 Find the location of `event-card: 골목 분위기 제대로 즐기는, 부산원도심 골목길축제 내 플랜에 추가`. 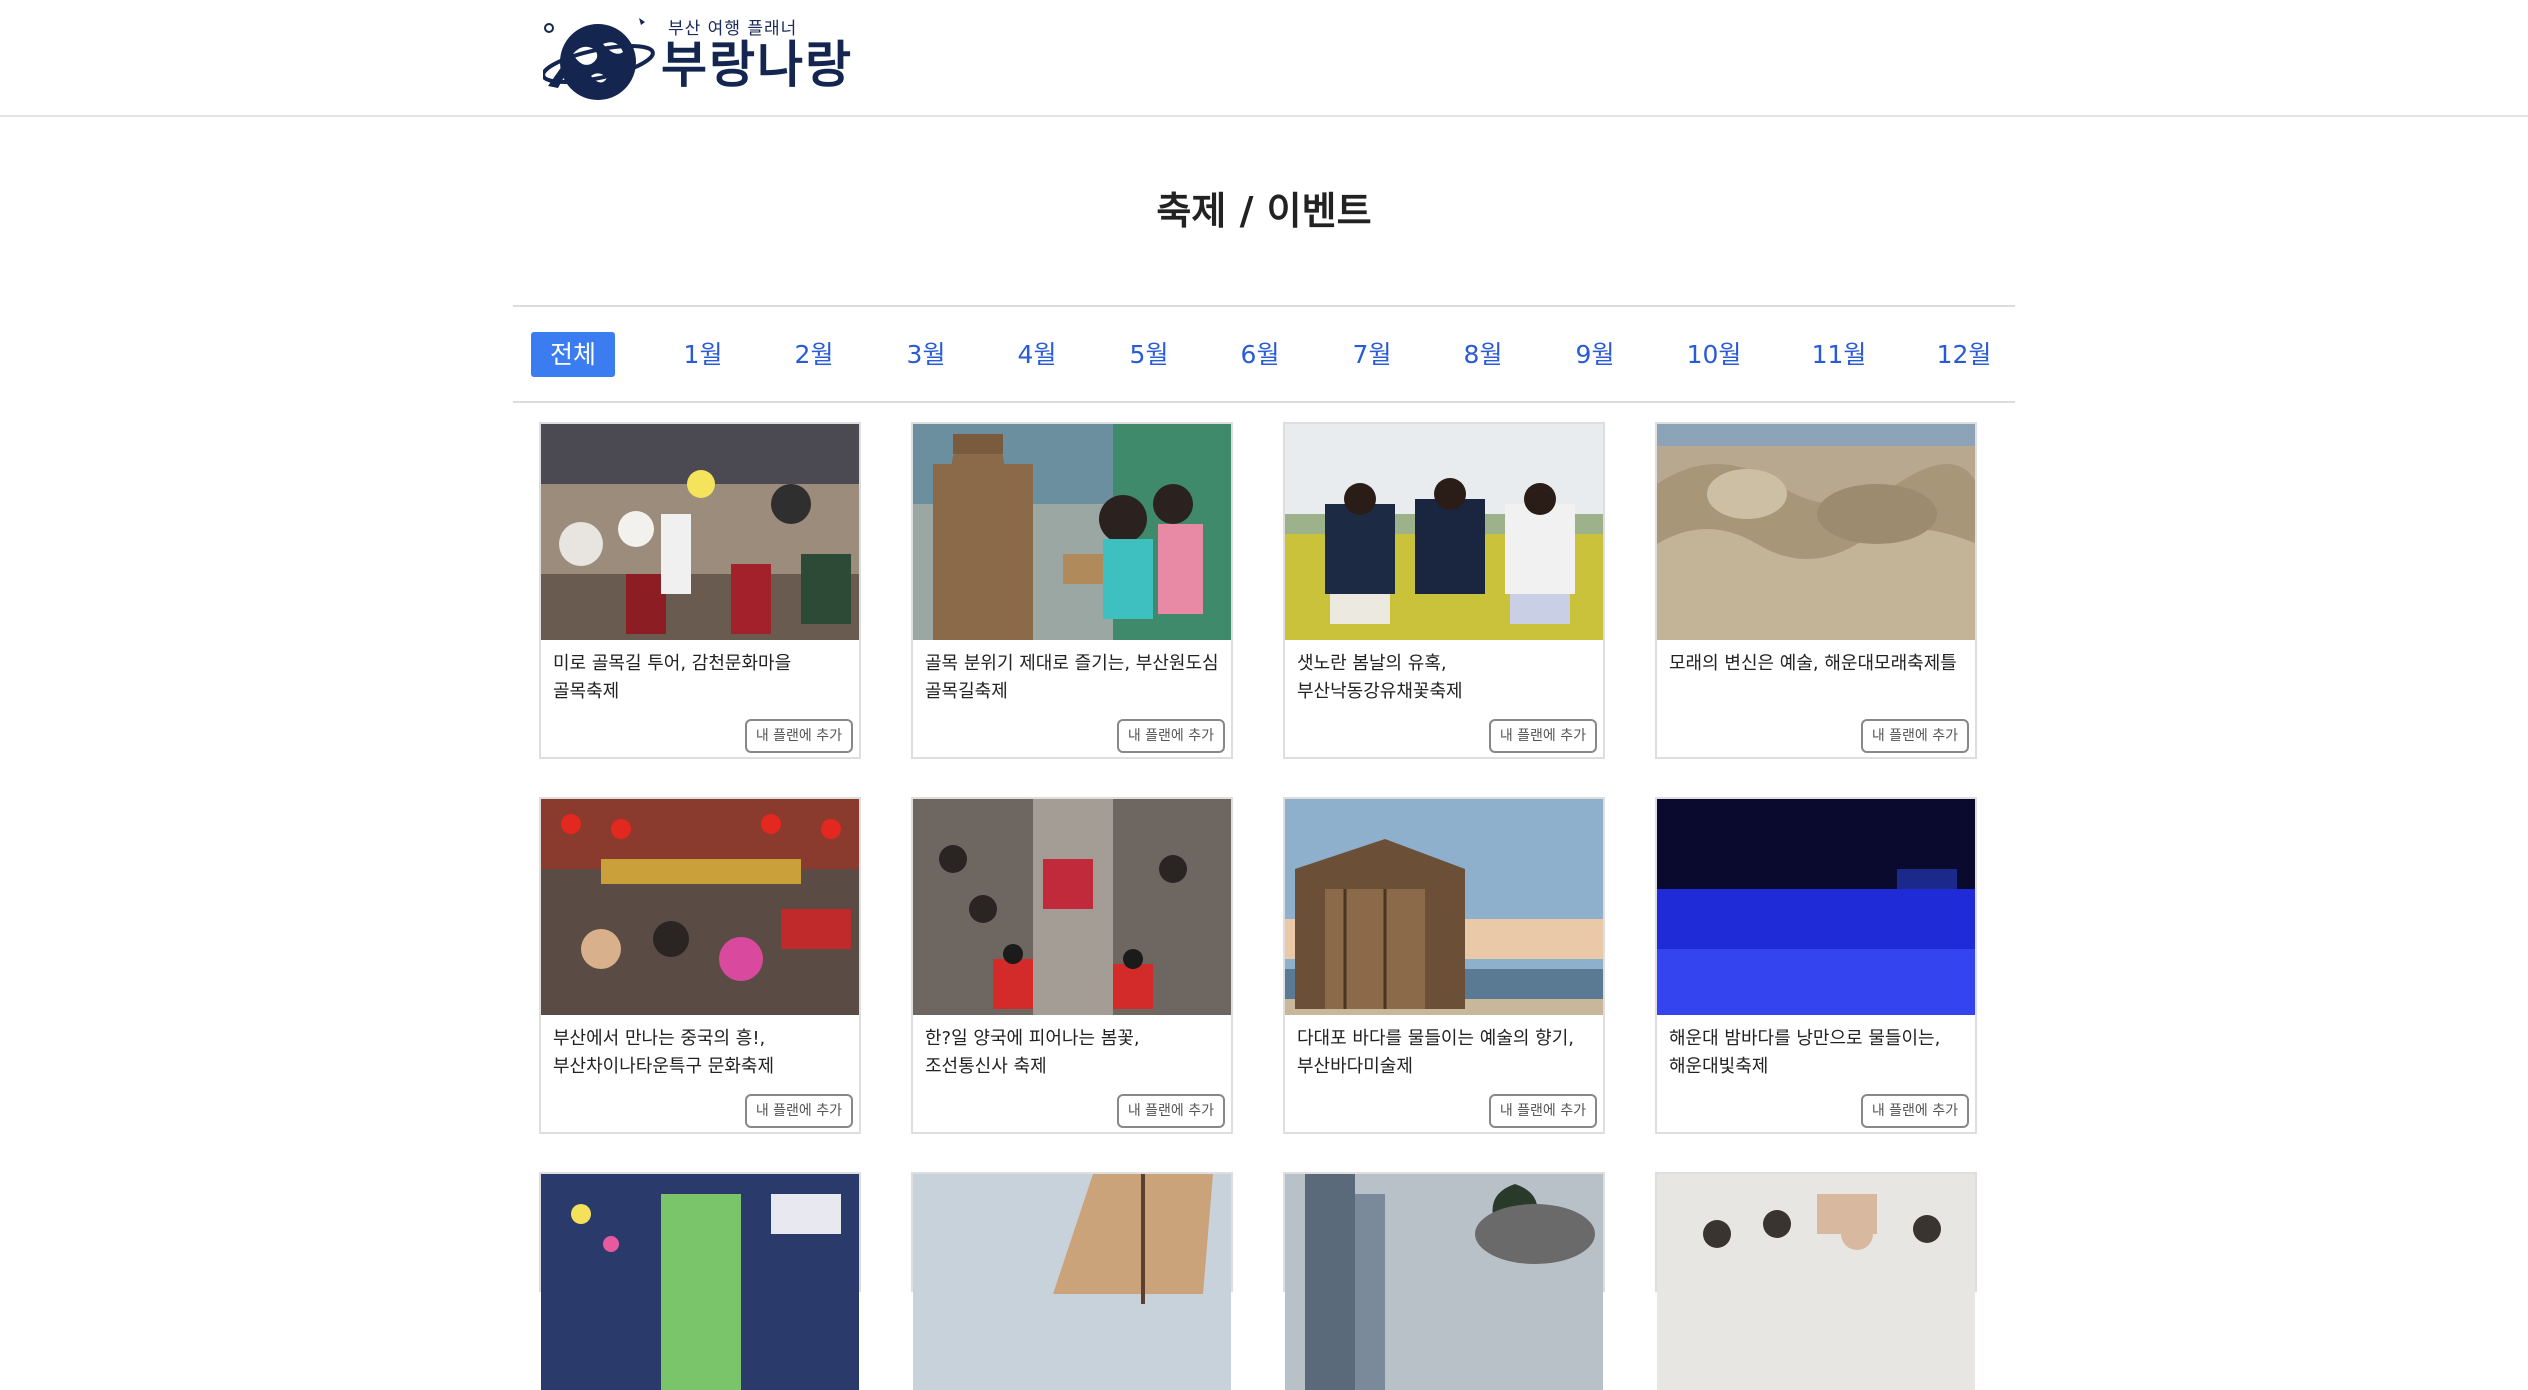

event-card: 골목 분위기 제대로 즐기는, 부산원도심 골목길축제 내 플랜에 추가 is located at coordinates (1072, 590).